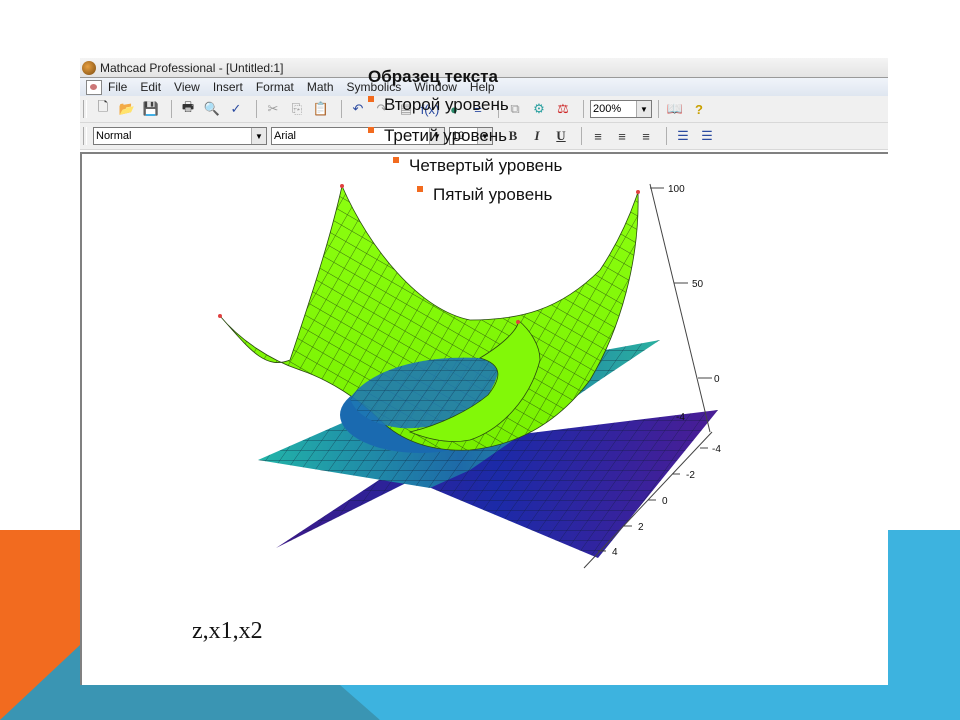  What do you see at coordinates (493, 194) in the screenshot?
I see `slide-text-level5-label: Пятый уровень` at bounding box center [493, 194].